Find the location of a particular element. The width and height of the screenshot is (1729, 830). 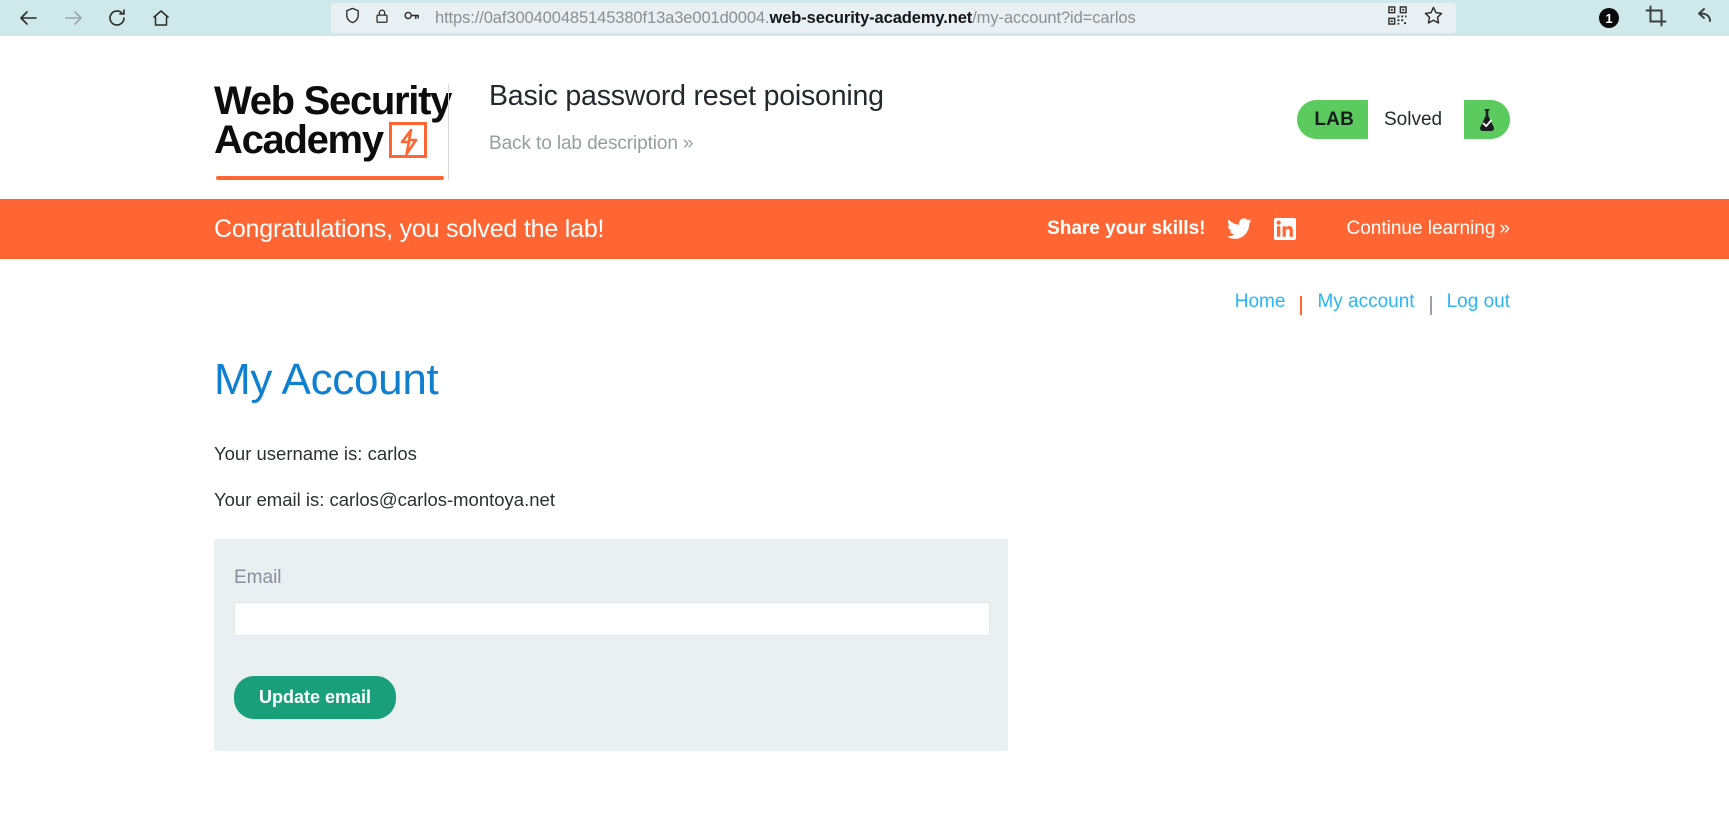

url-host: web-security-academy.net is located at coordinates (871, 17).